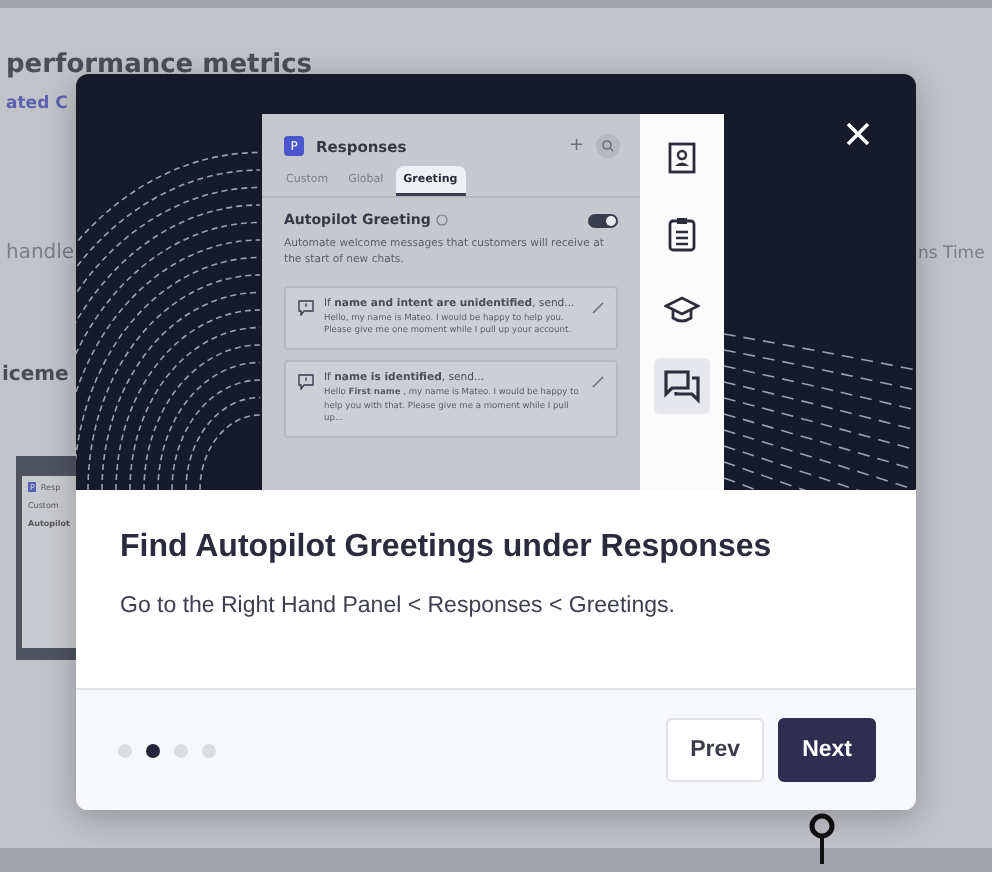 This screenshot has width=992, height=872. Describe the element at coordinates (682, 310) in the screenshot. I see `graduation-cap-icon` at that location.